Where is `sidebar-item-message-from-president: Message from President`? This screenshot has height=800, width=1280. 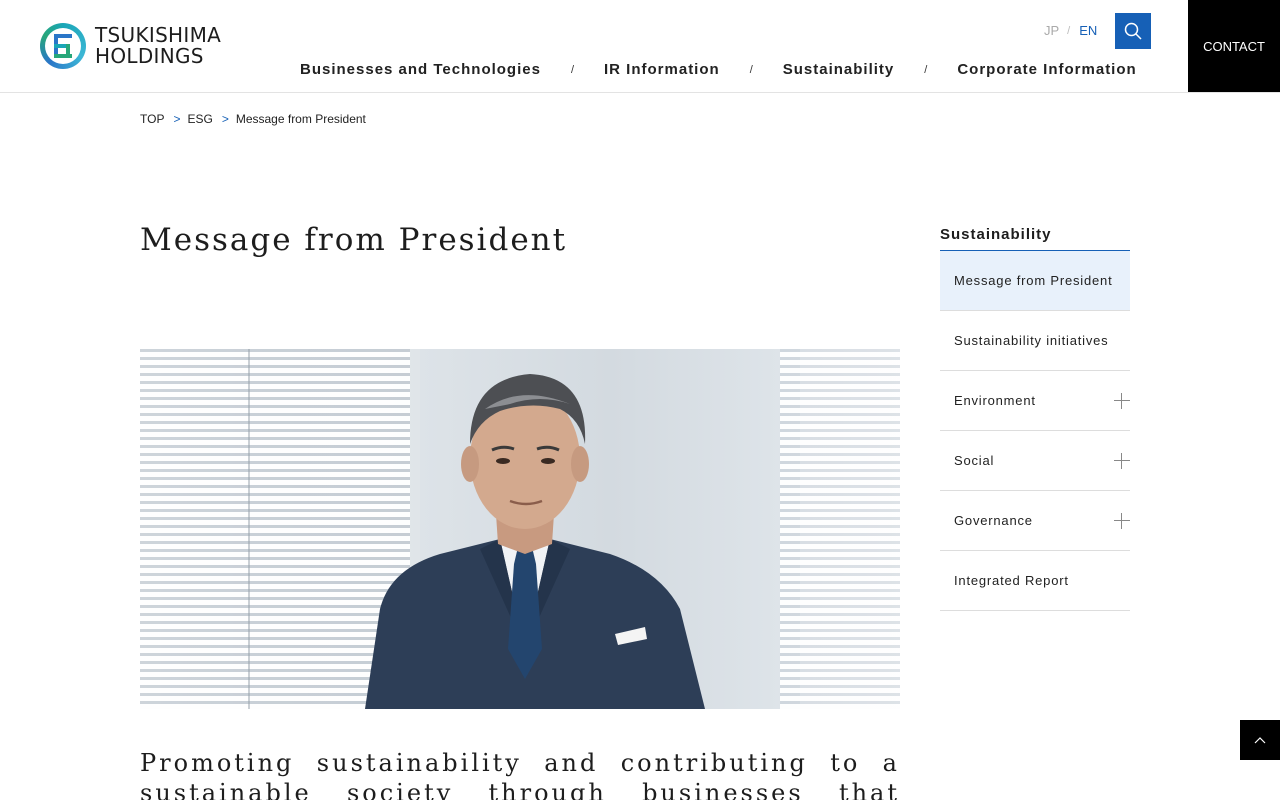 sidebar-item-message-from-president: Message from President is located at coordinates (1035, 281).